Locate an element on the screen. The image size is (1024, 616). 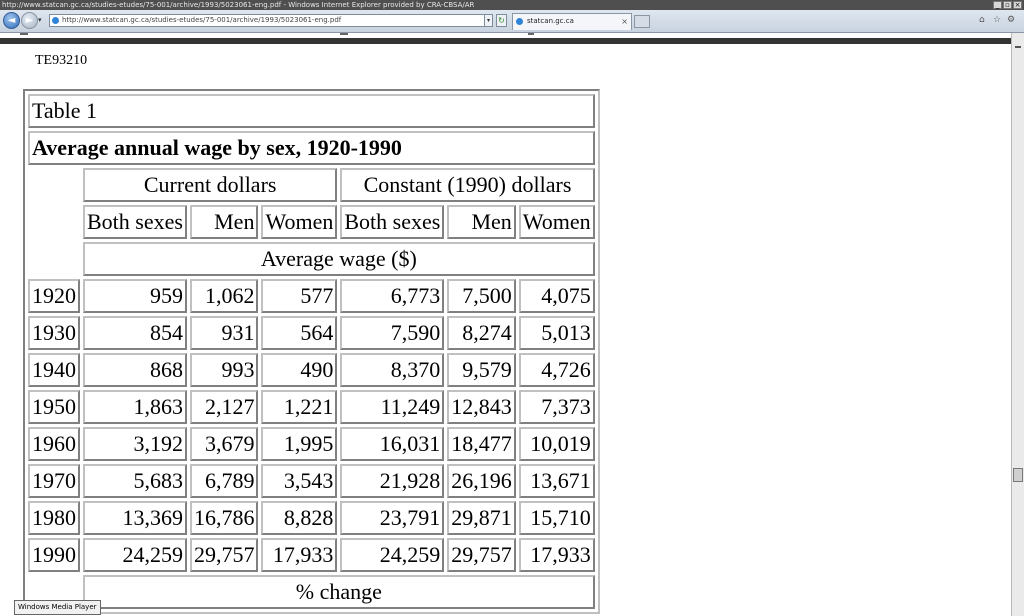
year-cell: 1920 is located at coordinates (54, 296).